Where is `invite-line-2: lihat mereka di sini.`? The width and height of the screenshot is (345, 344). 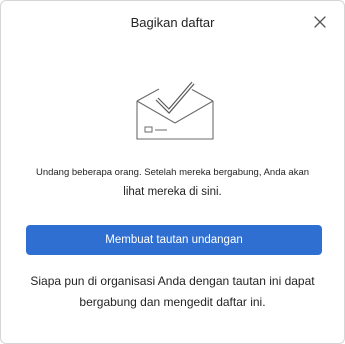 invite-line-2: lihat mereka di sini. is located at coordinates (172, 192).